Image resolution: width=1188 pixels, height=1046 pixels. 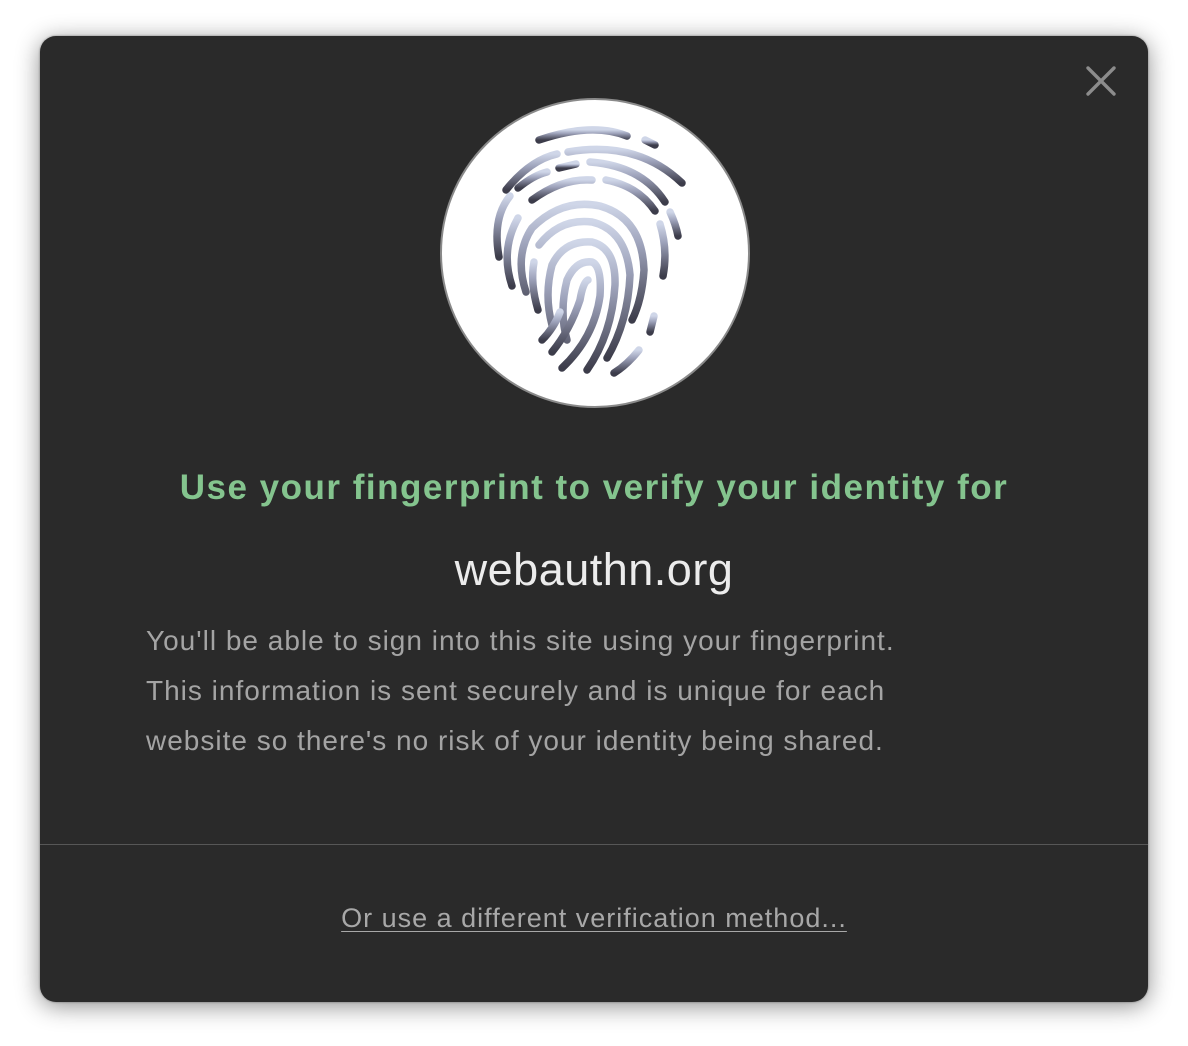 What do you see at coordinates (594, 844) in the screenshot?
I see `divider` at bounding box center [594, 844].